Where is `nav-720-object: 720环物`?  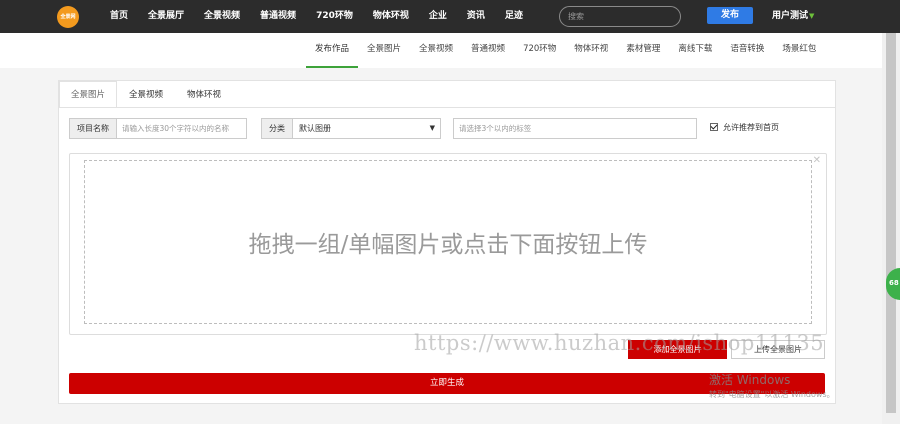 nav-720-object: 720环物 is located at coordinates (334, 16).